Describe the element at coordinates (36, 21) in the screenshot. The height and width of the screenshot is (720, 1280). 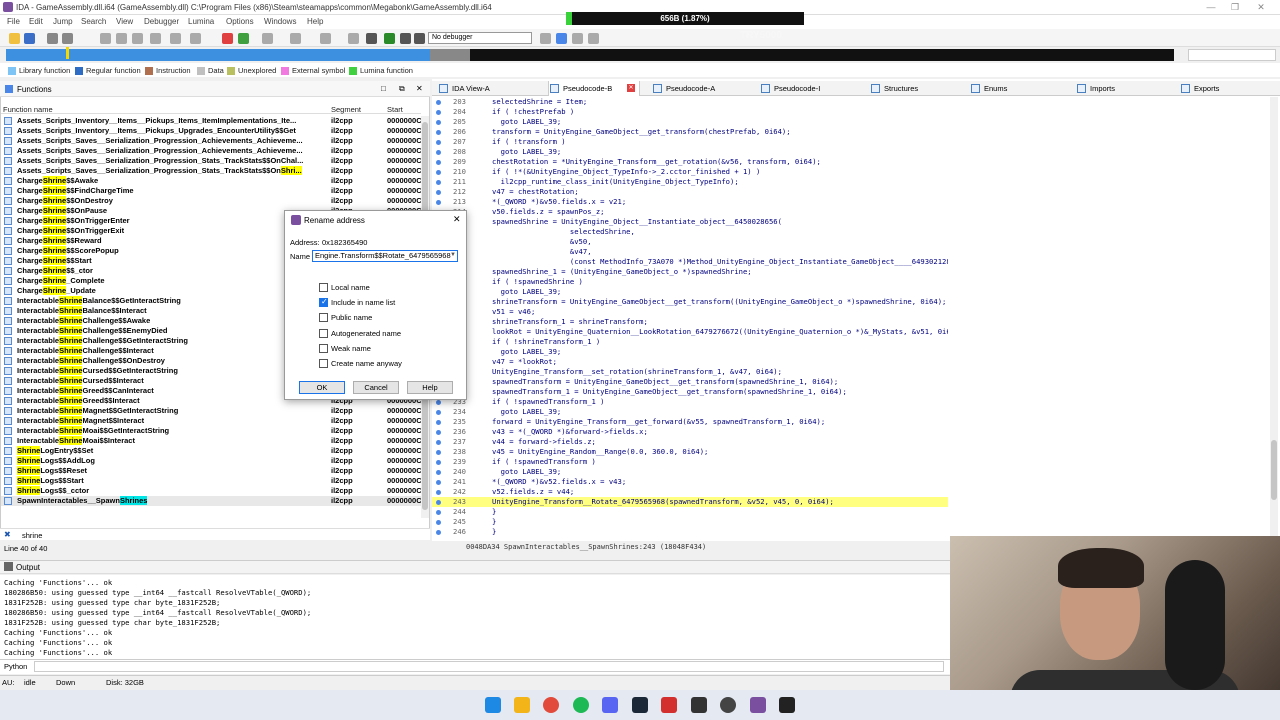
I see `menu-edit: Edit` at that location.